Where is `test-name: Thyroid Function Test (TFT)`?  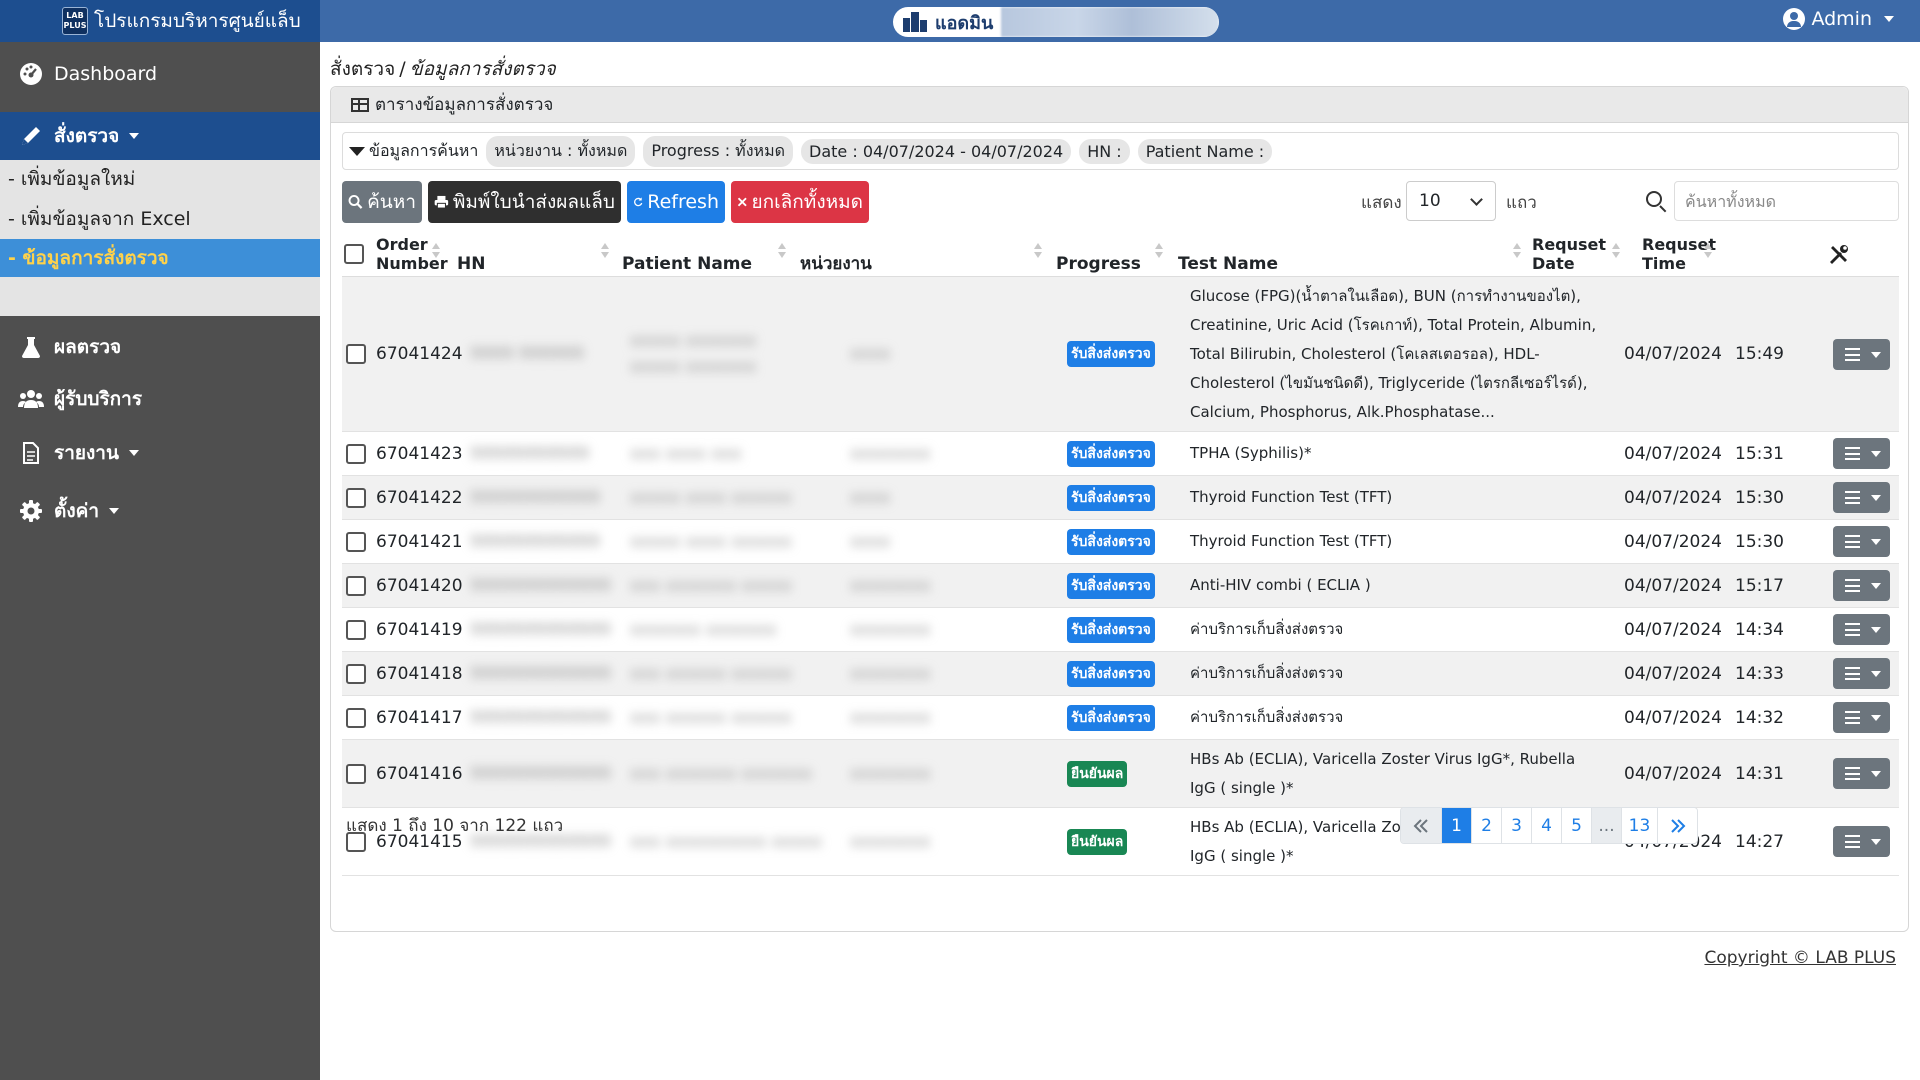
test-name: Thyroid Function Test (TFT) is located at coordinates (1291, 497).